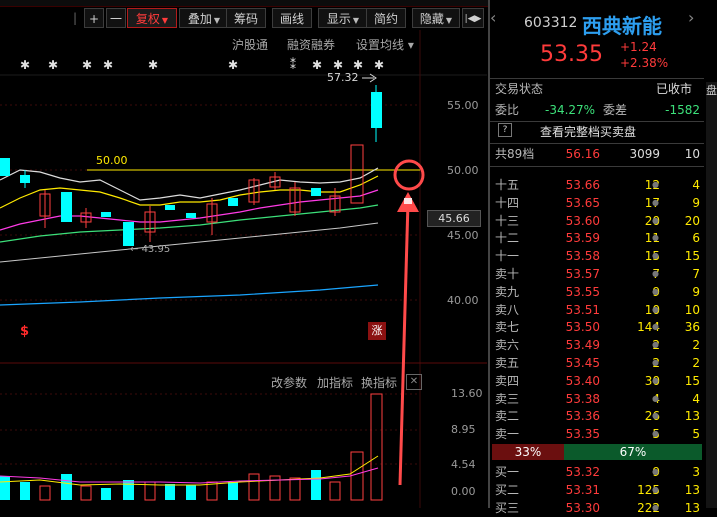 Image resolution: width=717 pixels, height=517 pixels. I want to click on view-full-book-link: 查看完整档买卖盘, so click(588, 132).